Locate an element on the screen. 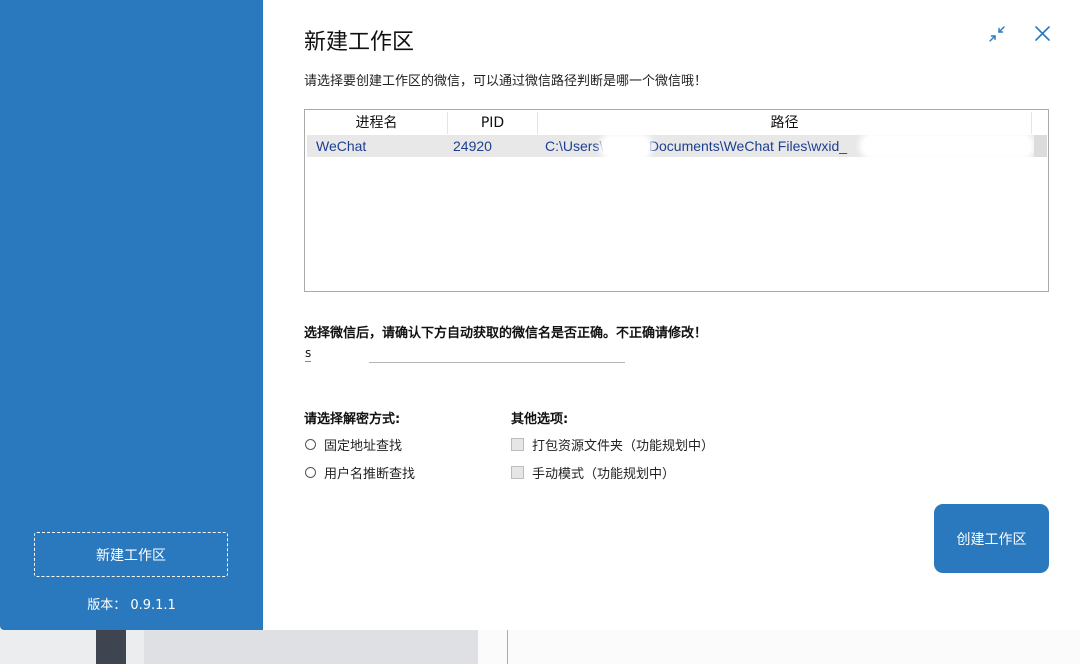 Image resolution: width=1080 pixels, height=664 pixels. path-cell-start: C:\Users\ is located at coordinates (574, 146).